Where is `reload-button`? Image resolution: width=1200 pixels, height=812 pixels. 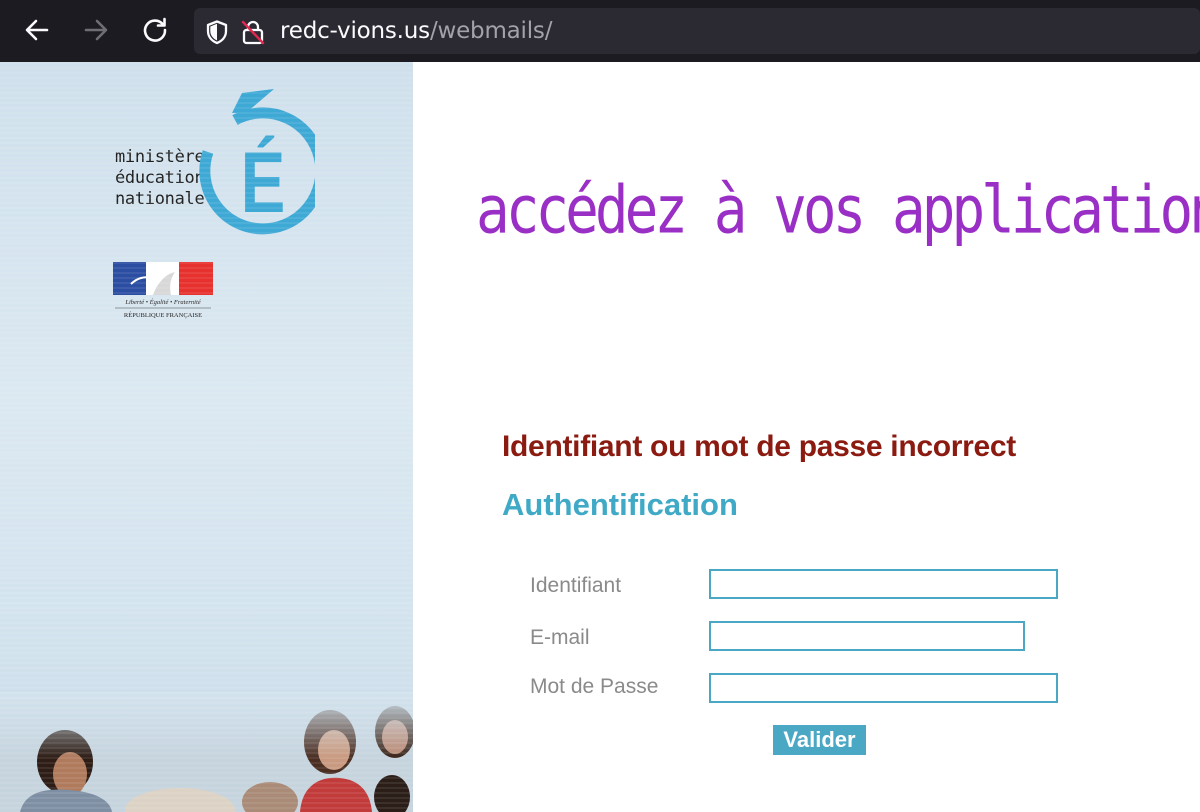 reload-button is located at coordinates (155, 30).